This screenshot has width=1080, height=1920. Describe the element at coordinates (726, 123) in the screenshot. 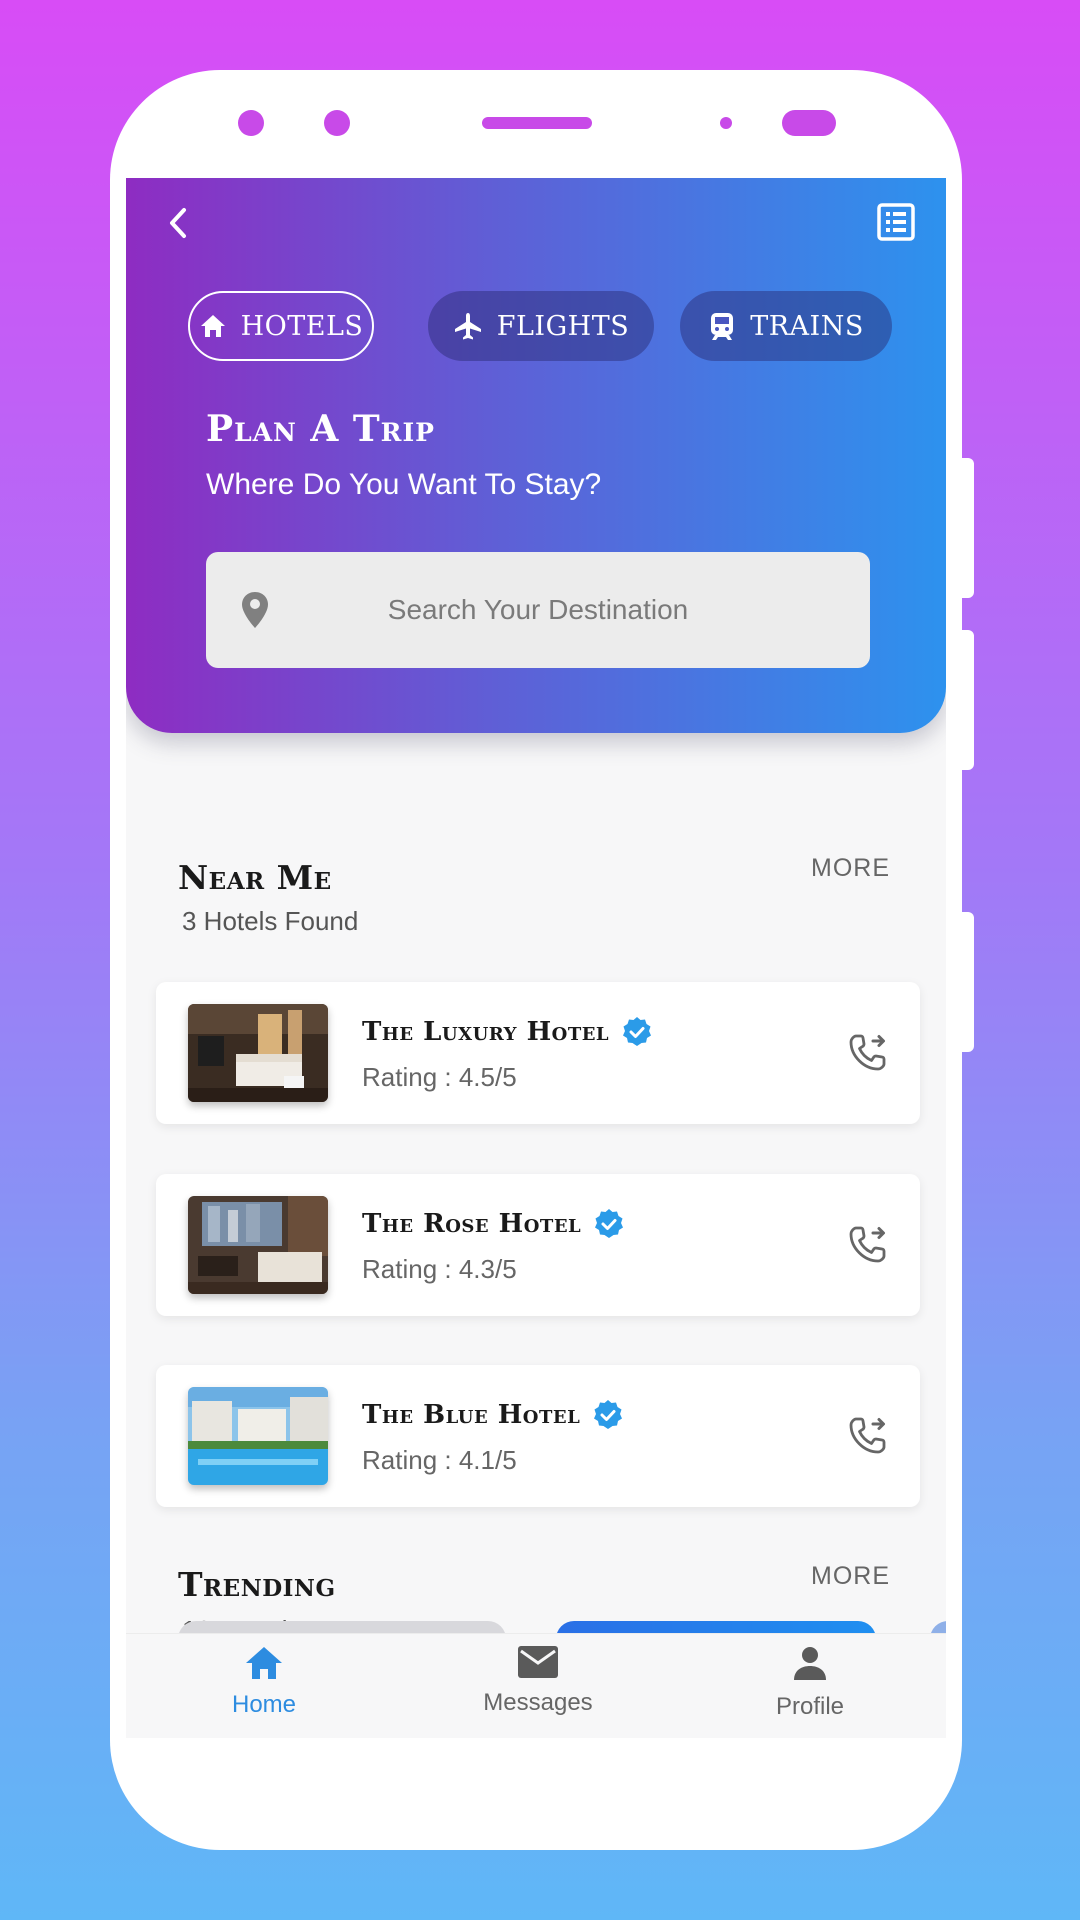

I see `proximity-sensor` at that location.